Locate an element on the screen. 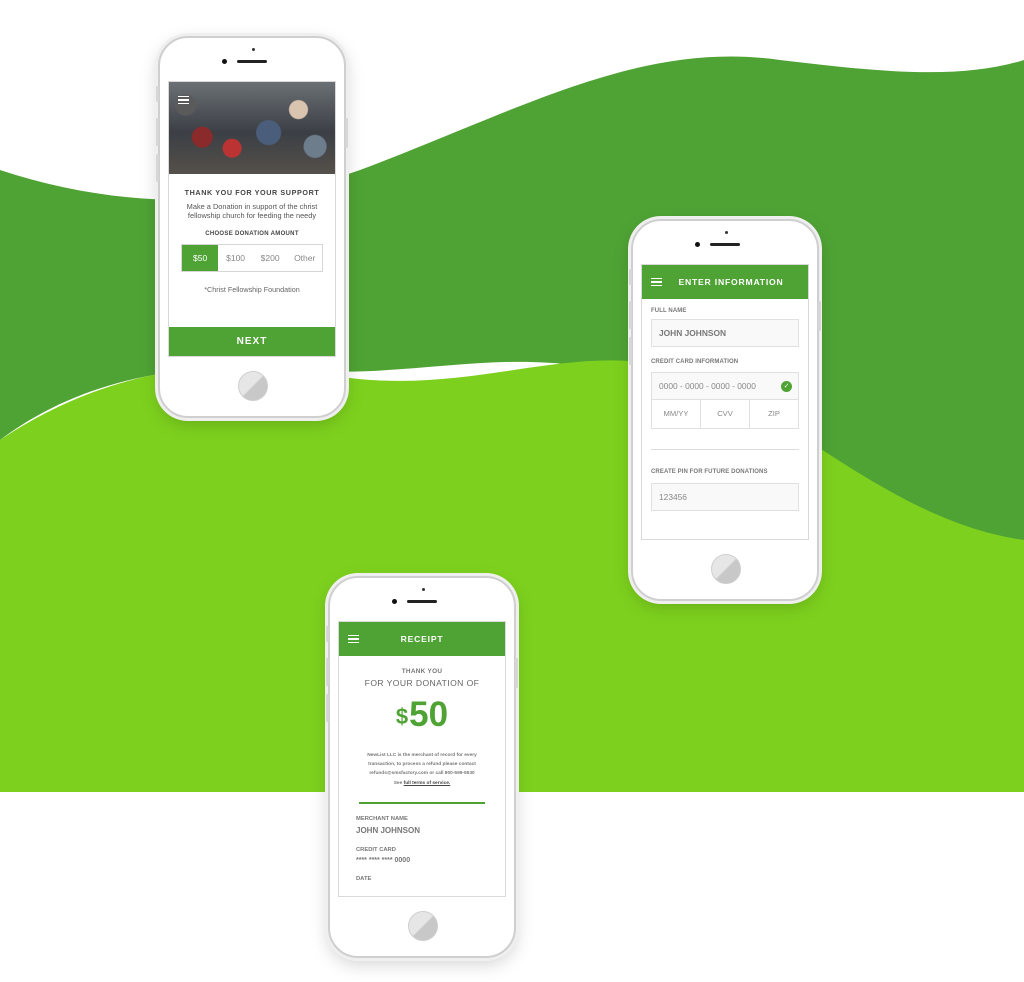 Image resolution: width=1024 pixels, height=982 pixels. header-bar: RECEIPT is located at coordinates (422, 639).